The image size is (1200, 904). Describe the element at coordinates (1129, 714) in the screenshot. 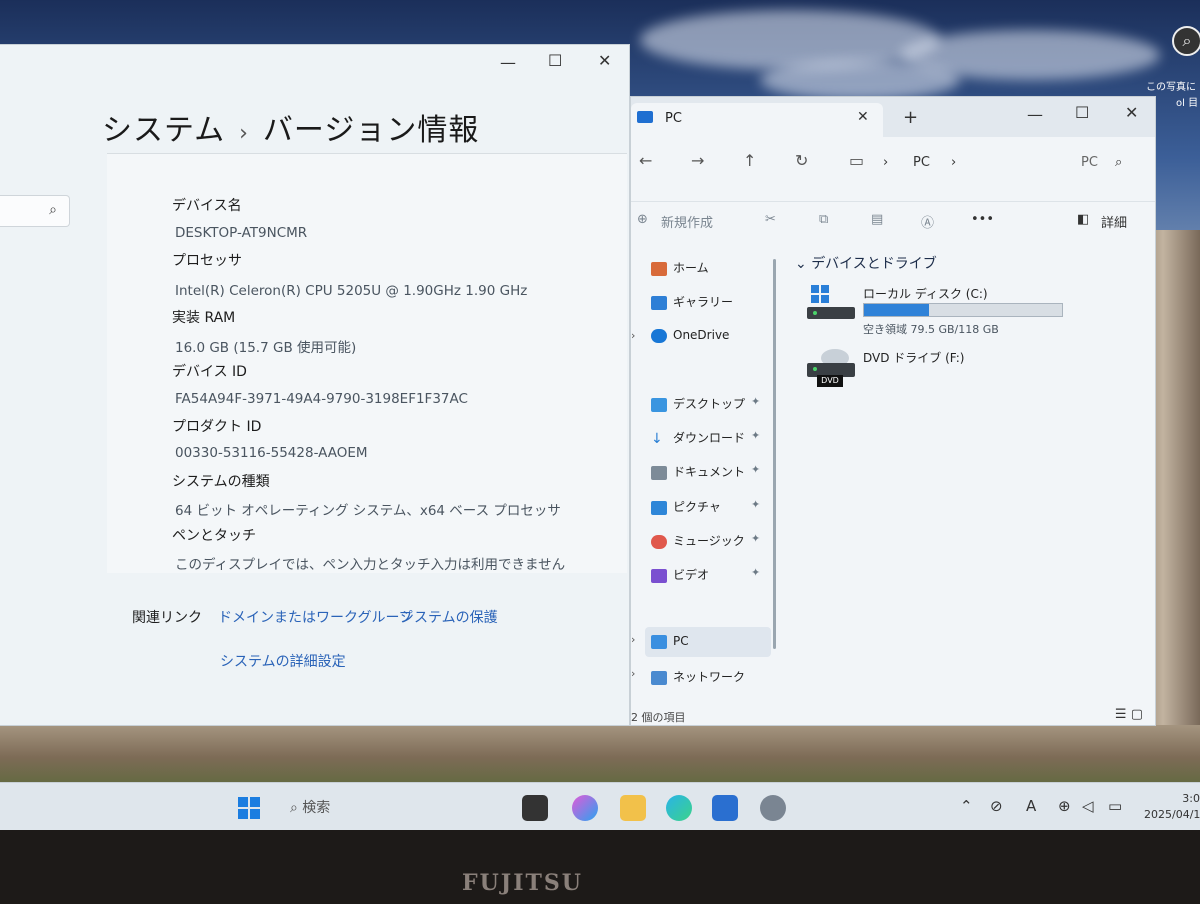

I see `view-toggle: ☰ ▢` at that location.